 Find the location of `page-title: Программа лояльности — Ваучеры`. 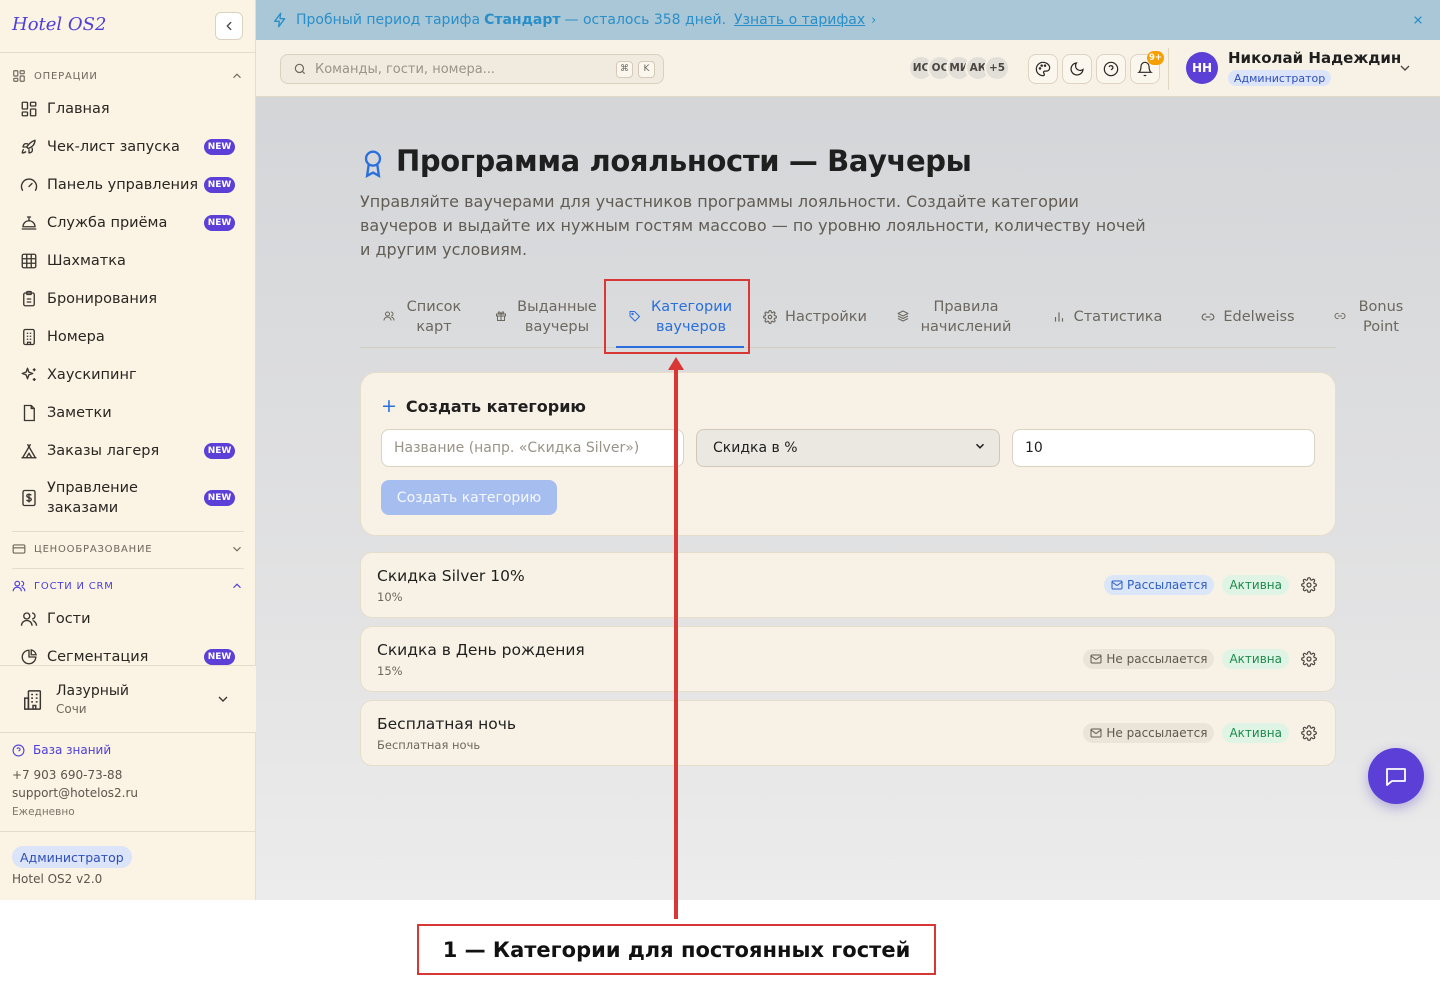

page-title: Программа лояльности — Ваучеры is located at coordinates (684, 161).